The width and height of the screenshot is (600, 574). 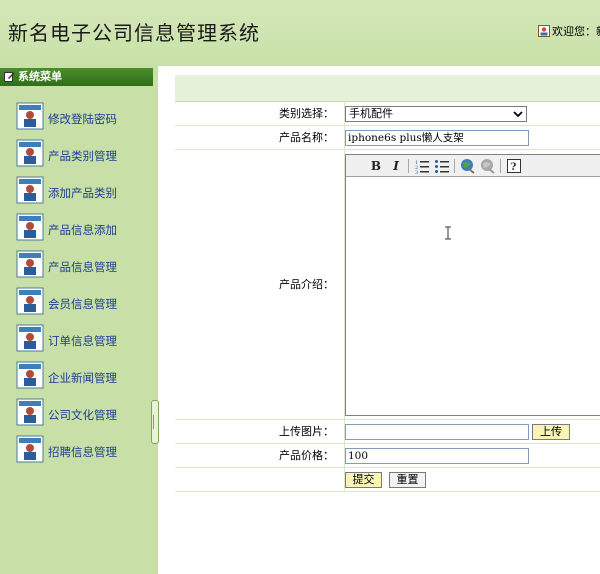 What do you see at coordinates (437, 432) in the screenshot?
I see `image-path-input` at bounding box center [437, 432].